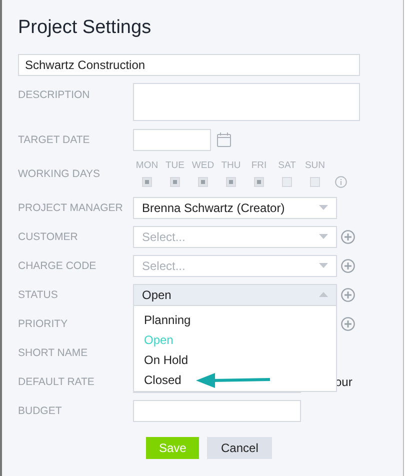  What do you see at coordinates (53, 352) in the screenshot?
I see `field-label: SHORT NAME` at bounding box center [53, 352].